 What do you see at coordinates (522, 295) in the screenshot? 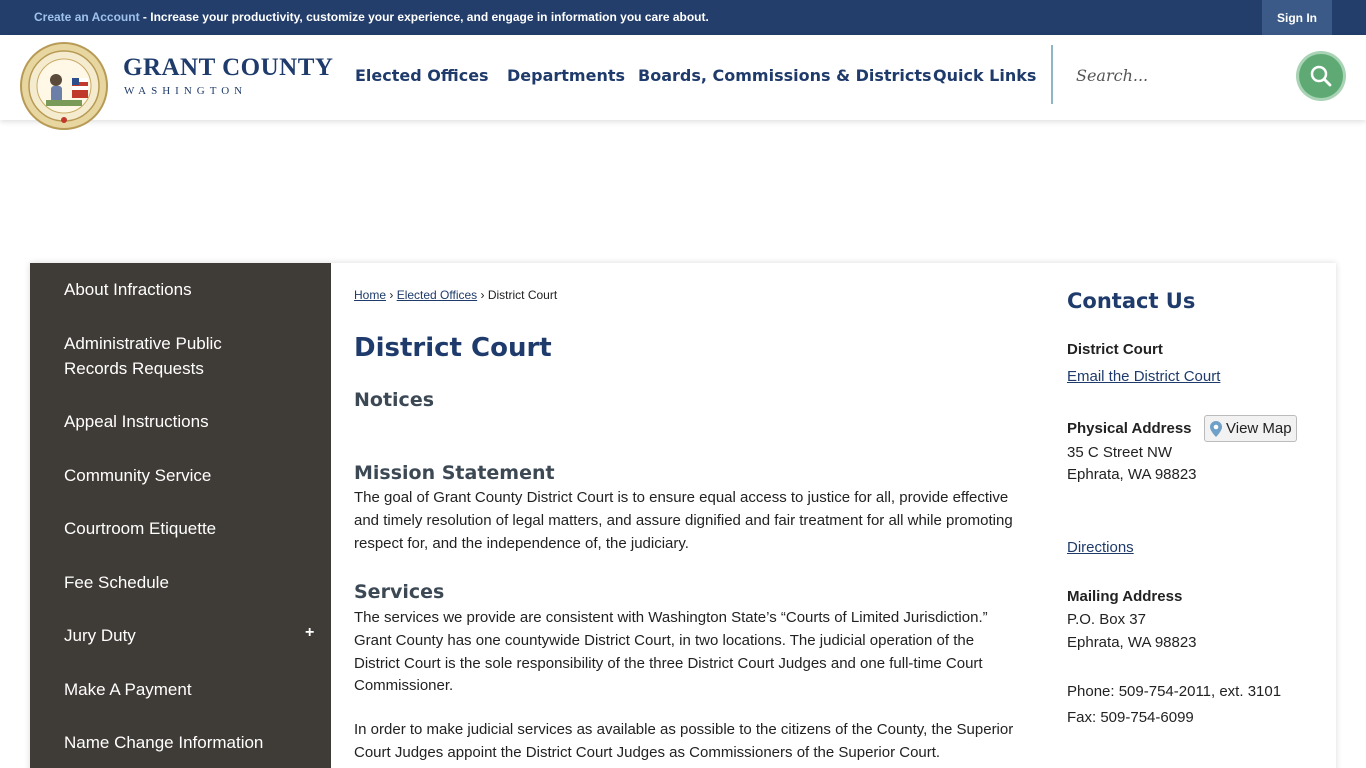
I see `breadcrumb-current: District Court` at bounding box center [522, 295].